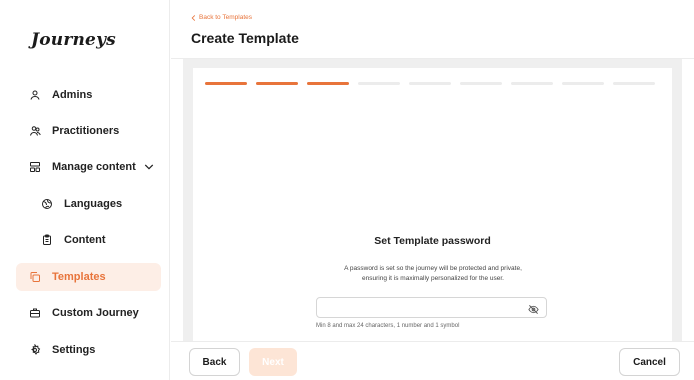 The image size is (694, 380). I want to click on footer-divider, so click(432, 341).